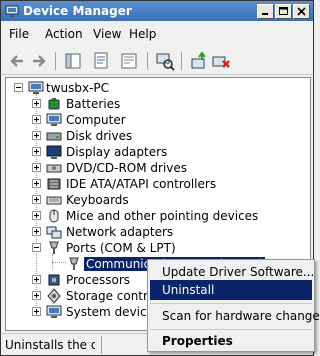  Describe the element at coordinates (97, 200) in the screenshot. I see `tree-item-label: Keyboards` at that location.